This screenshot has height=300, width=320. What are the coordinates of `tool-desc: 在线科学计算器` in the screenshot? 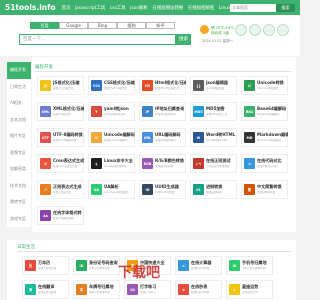 It's located at (200, 268).